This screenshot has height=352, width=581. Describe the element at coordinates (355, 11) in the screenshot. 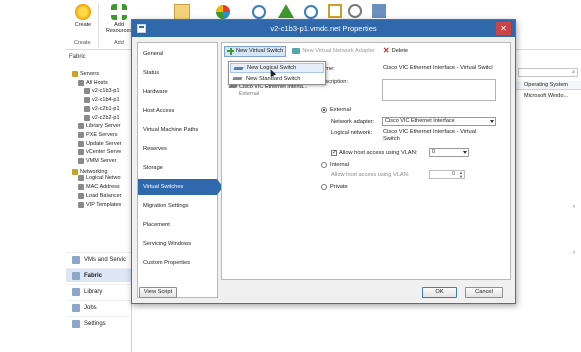

I see `ribbon-view-icon` at that location.